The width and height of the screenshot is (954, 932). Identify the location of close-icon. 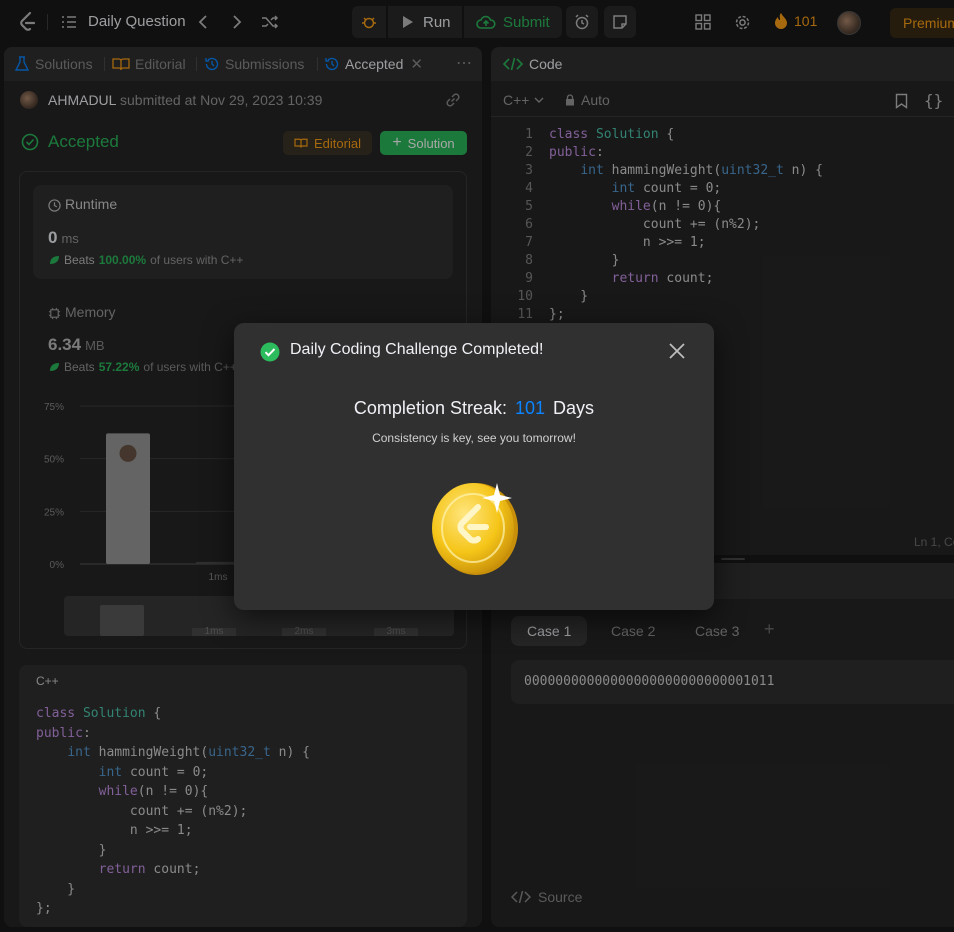
(677, 352).